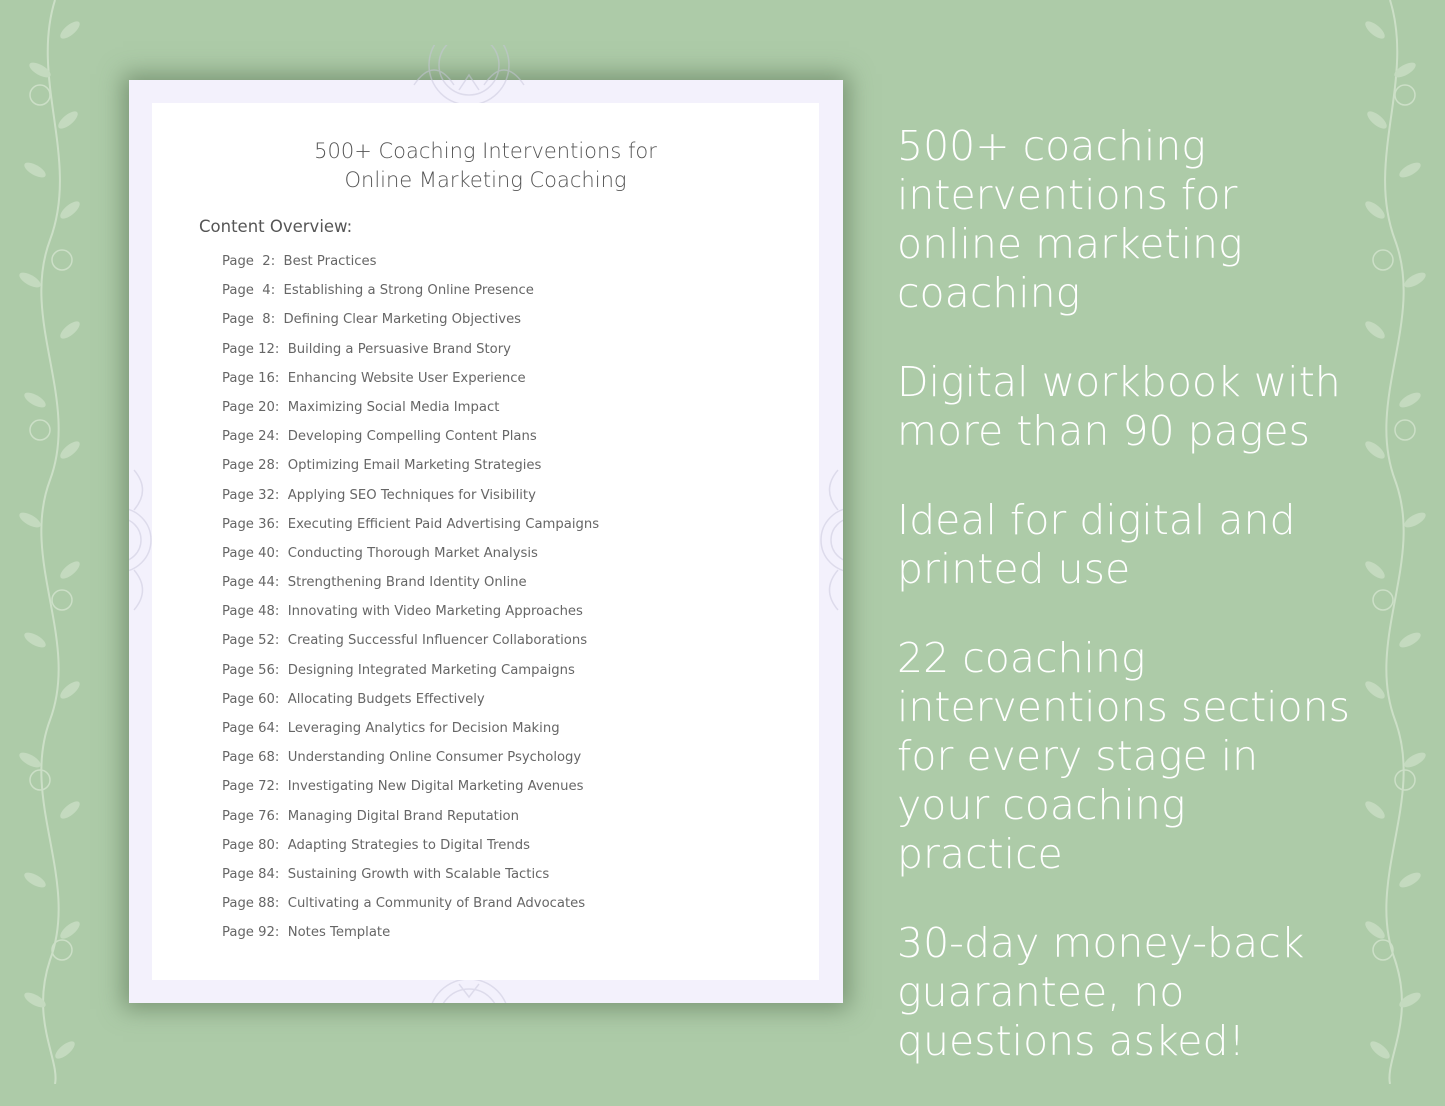 Image resolution: width=1445 pixels, height=1106 pixels. What do you see at coordinates (255, 874) in the screenshot?
I see `toc-page-number: Page 84:` at bounding box center [255, 874].